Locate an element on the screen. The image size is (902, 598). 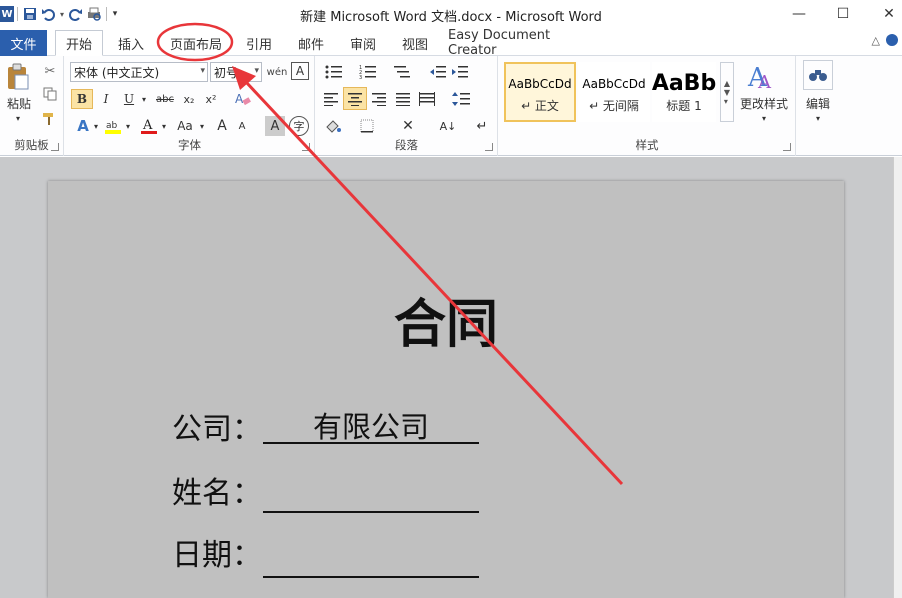
italic-button: I is located at coordinates (106, 99).